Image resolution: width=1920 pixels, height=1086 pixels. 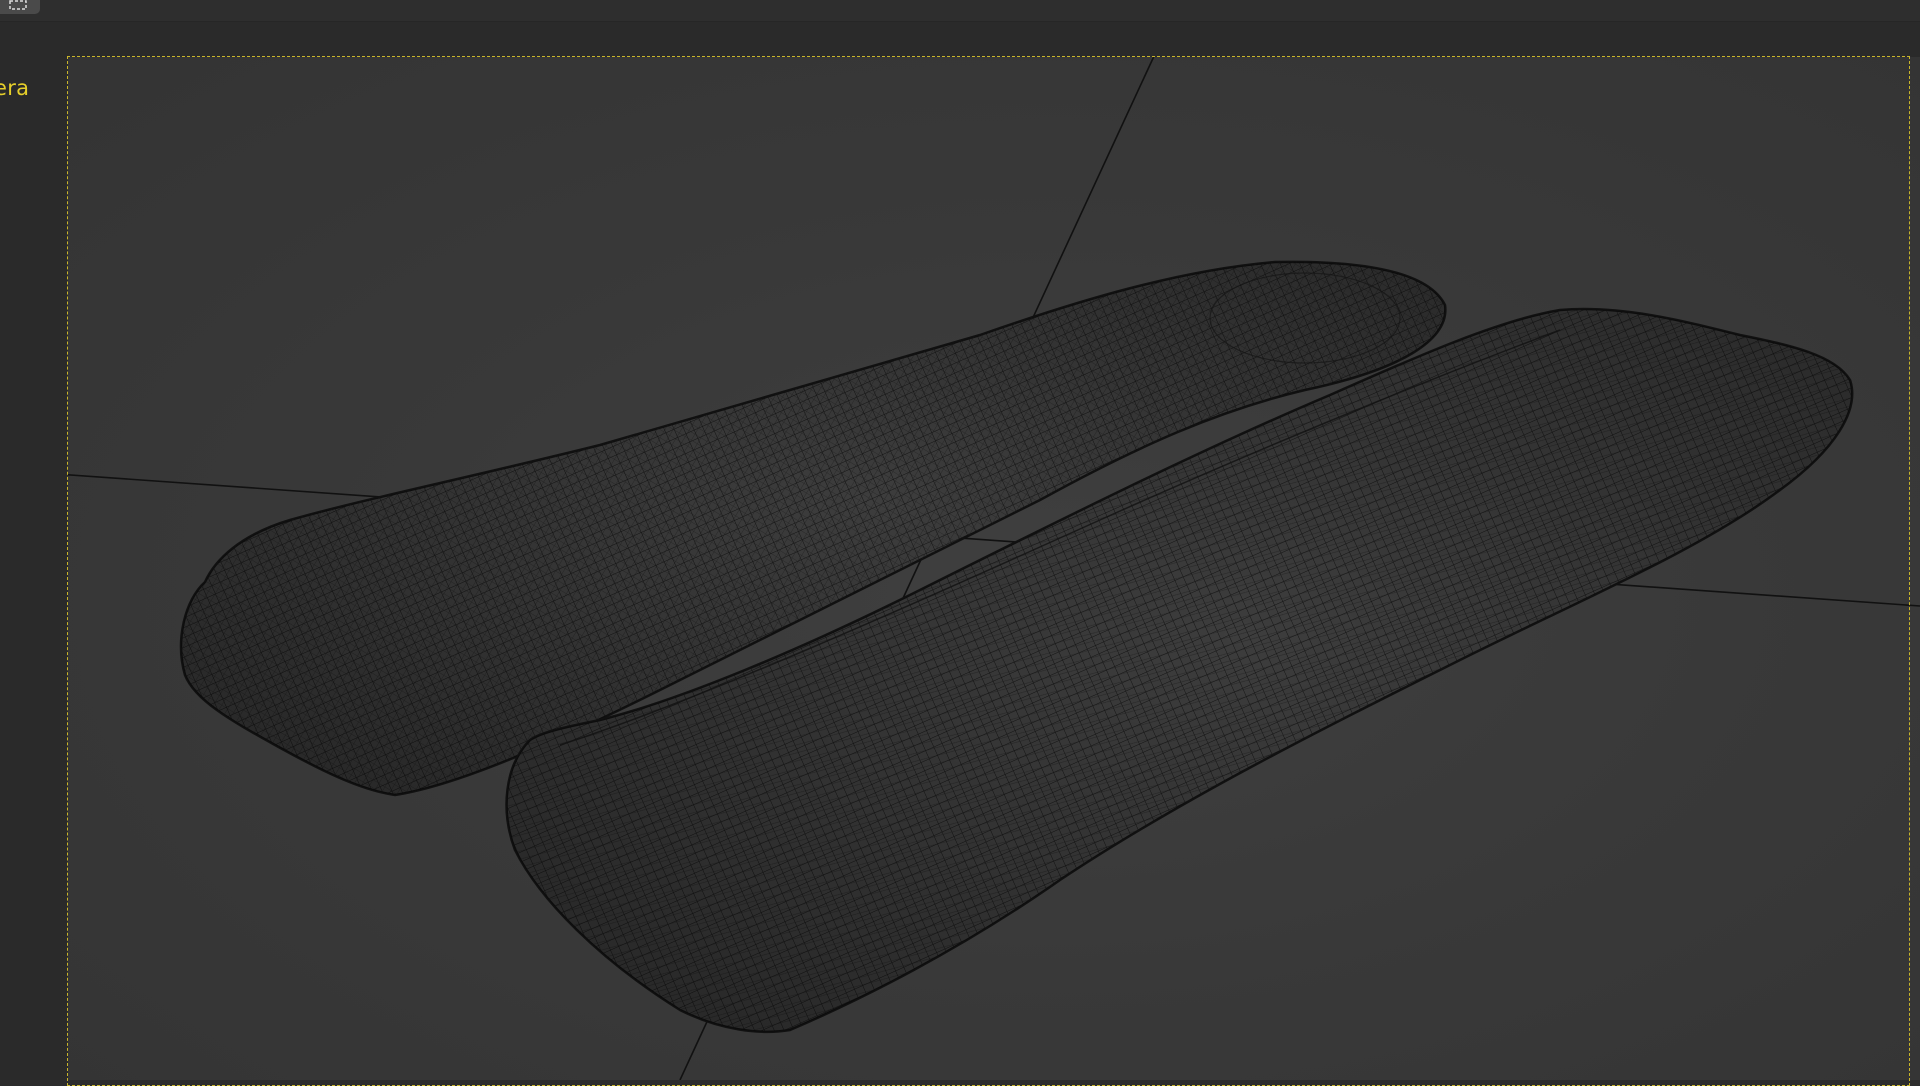 What do you see at coordinates (34, 551) in the screenshot?
I see `camera-passepartout-left` at bounding box center [34, 551].